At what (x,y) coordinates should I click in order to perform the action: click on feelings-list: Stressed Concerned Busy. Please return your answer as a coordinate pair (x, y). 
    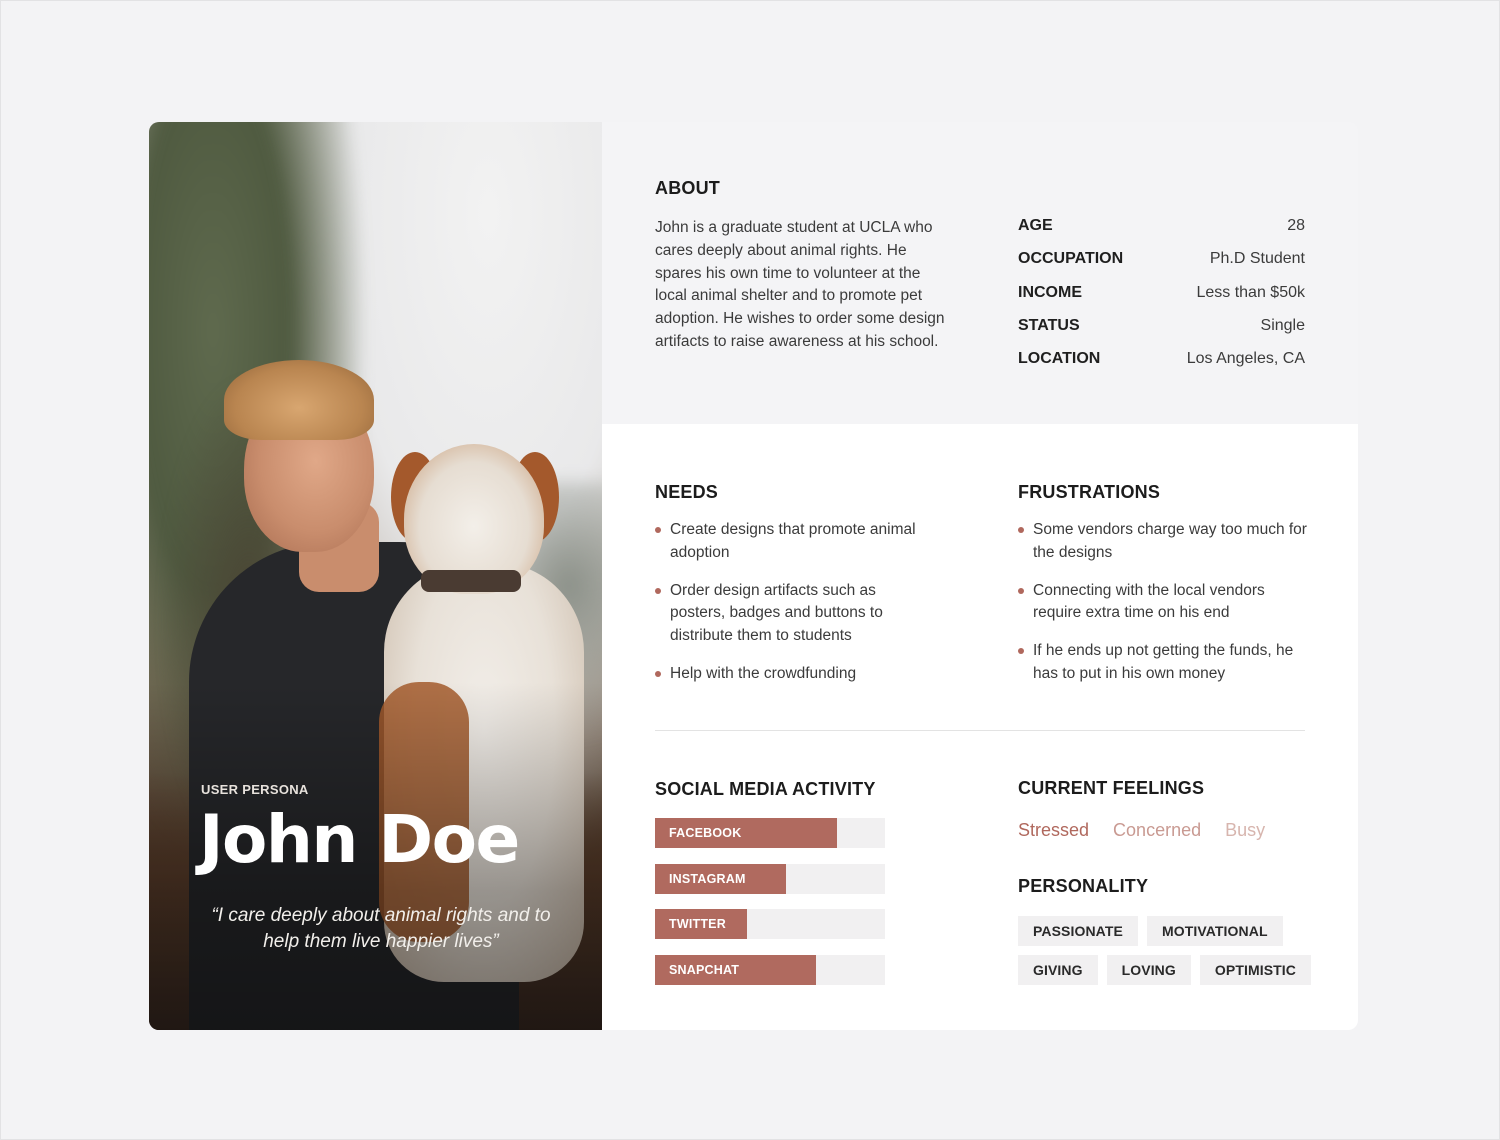
    Looking at the image, I should click on (1141, 830).